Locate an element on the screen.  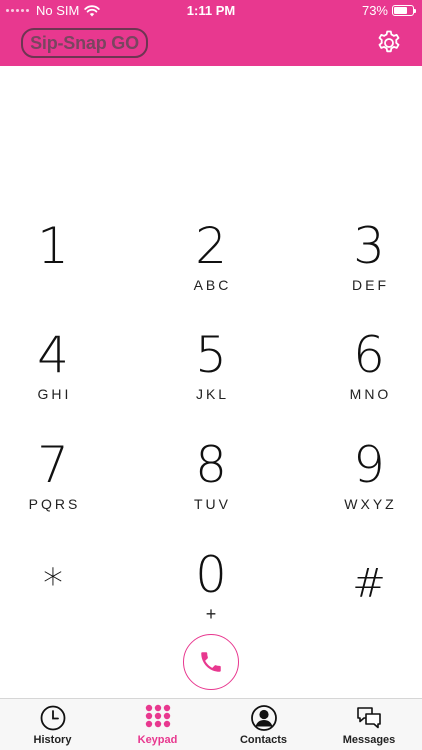
tab-label: History is located at coordinates (52, 740).